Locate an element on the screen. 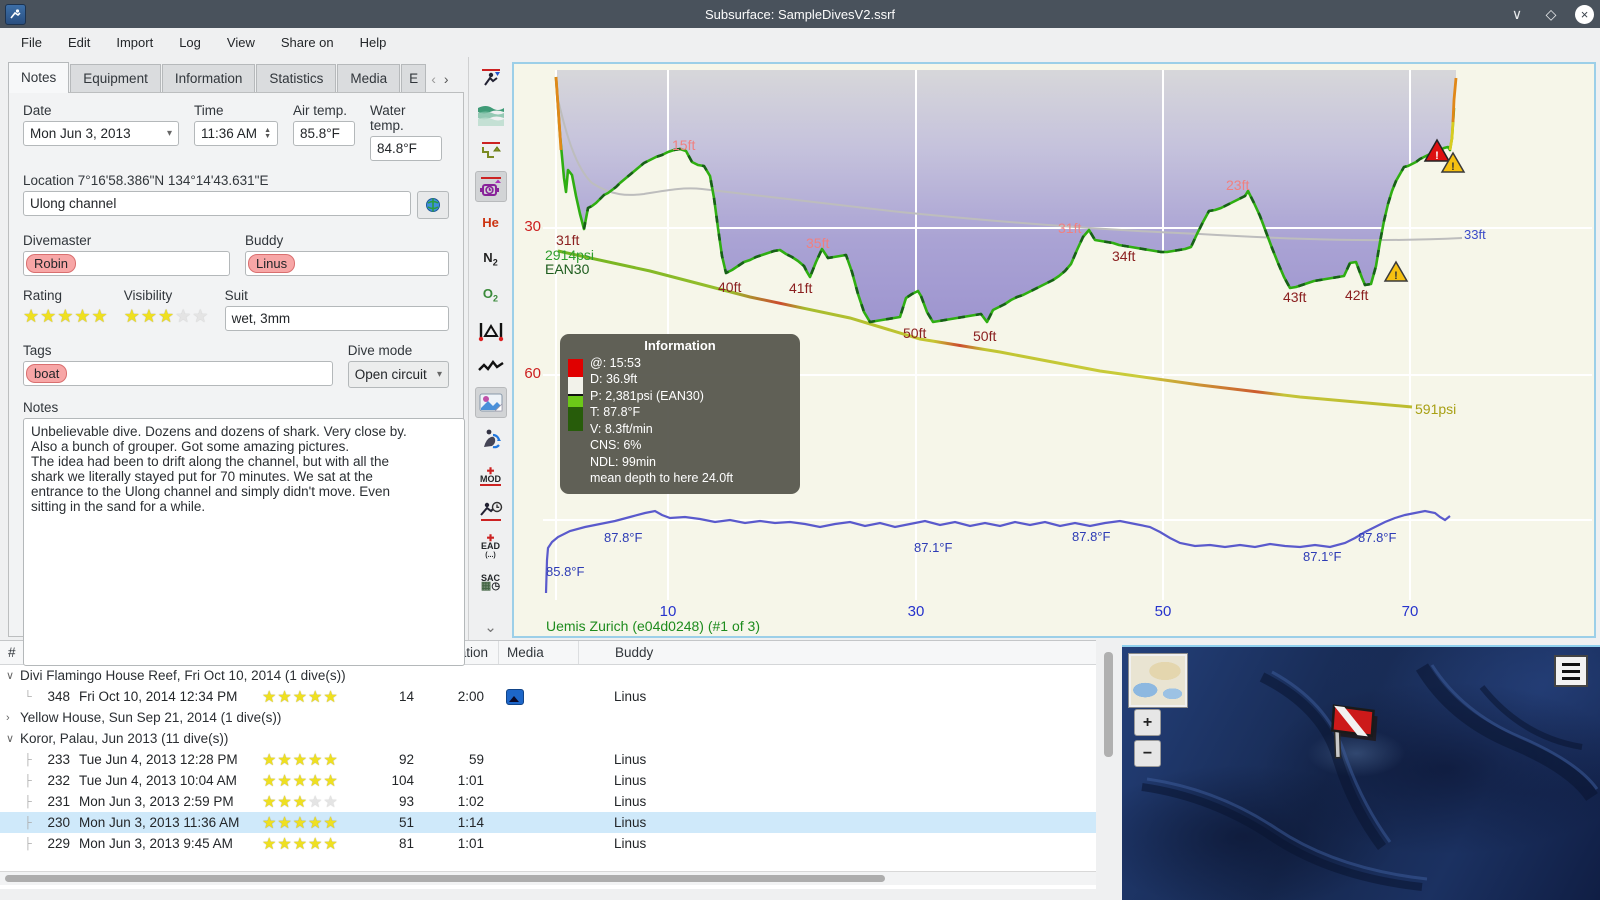 This screenshot has height=900, width=1600. buddy-label: Buddy is located at coordinates (264, 240).